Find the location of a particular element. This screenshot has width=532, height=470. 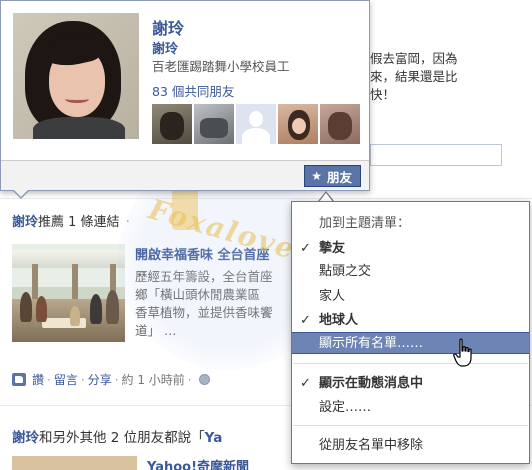

hovercard-pointer is located at coordinates (21, 194).